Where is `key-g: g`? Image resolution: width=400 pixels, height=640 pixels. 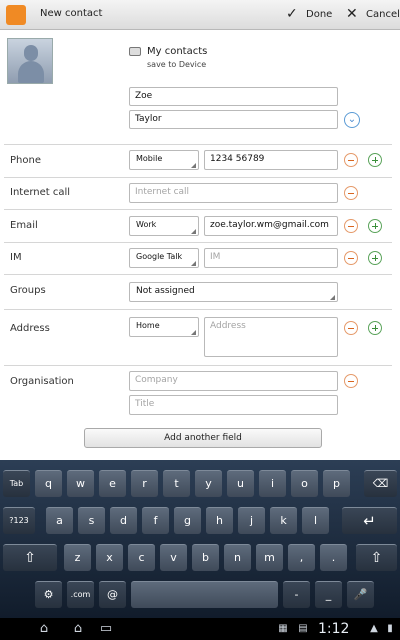
key-g: g is located at coordinates (187, 520).